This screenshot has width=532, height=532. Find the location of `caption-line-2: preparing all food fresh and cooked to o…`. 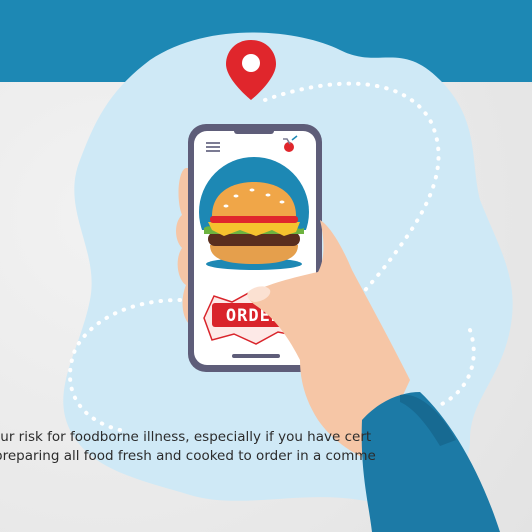

caption-line-2: preparing all food fresh and cooked to o… is located at coordinates (188, 456).